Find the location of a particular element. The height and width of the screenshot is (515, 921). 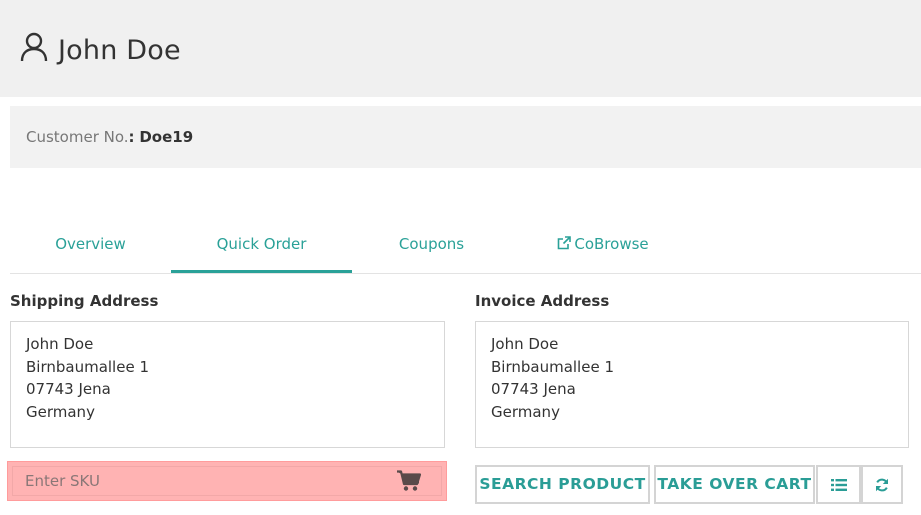

customer-number-label: Customer No. is located at coordinates (77, 137).